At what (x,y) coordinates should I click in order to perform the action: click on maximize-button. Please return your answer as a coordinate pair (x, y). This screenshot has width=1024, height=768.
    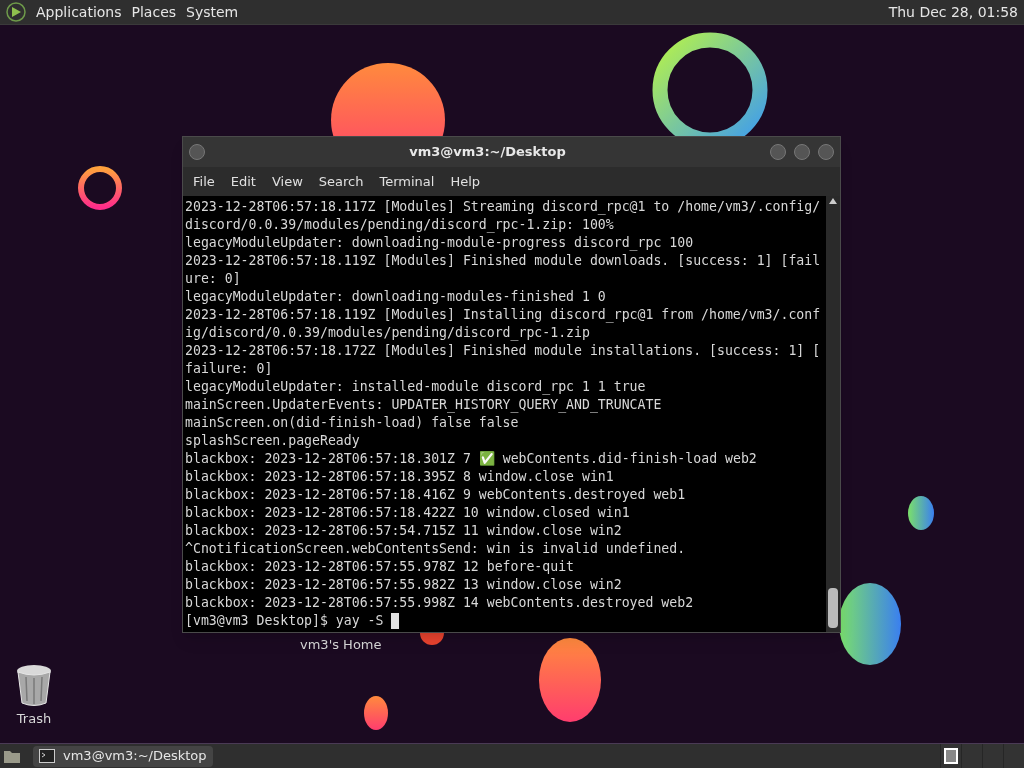
    Looking at the image, I should click on (802, 152).